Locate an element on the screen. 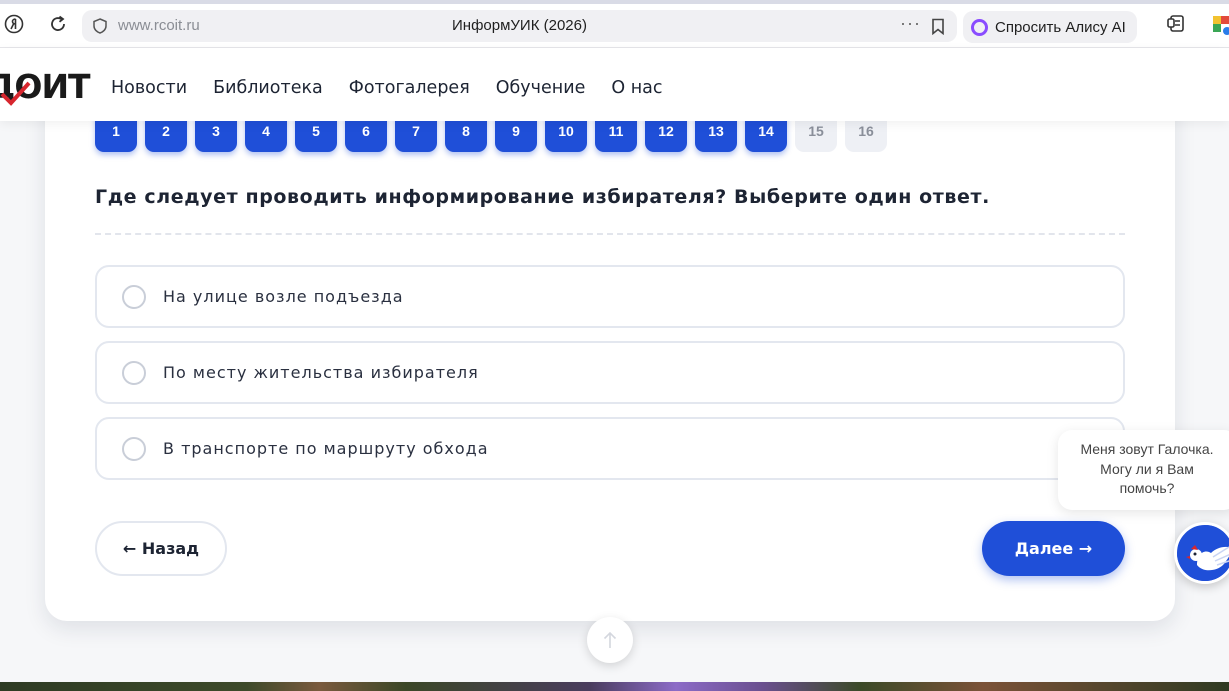  nav-item-training: Обучение is located at coordinates (541, 88).